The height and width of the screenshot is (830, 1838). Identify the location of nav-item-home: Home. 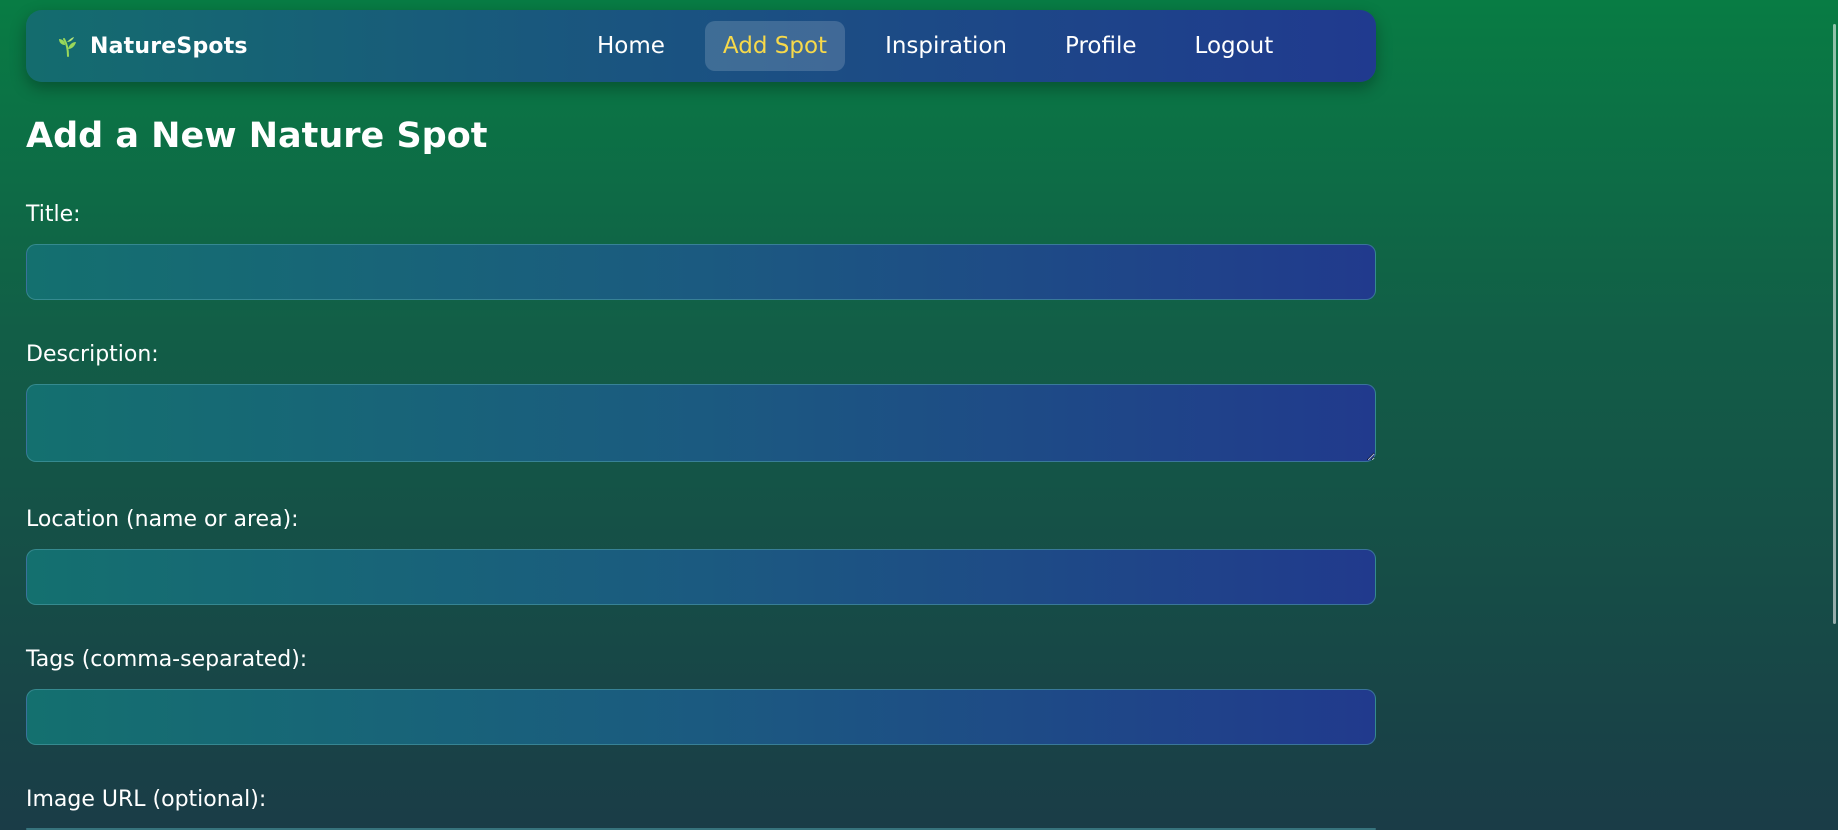
(631, 46).